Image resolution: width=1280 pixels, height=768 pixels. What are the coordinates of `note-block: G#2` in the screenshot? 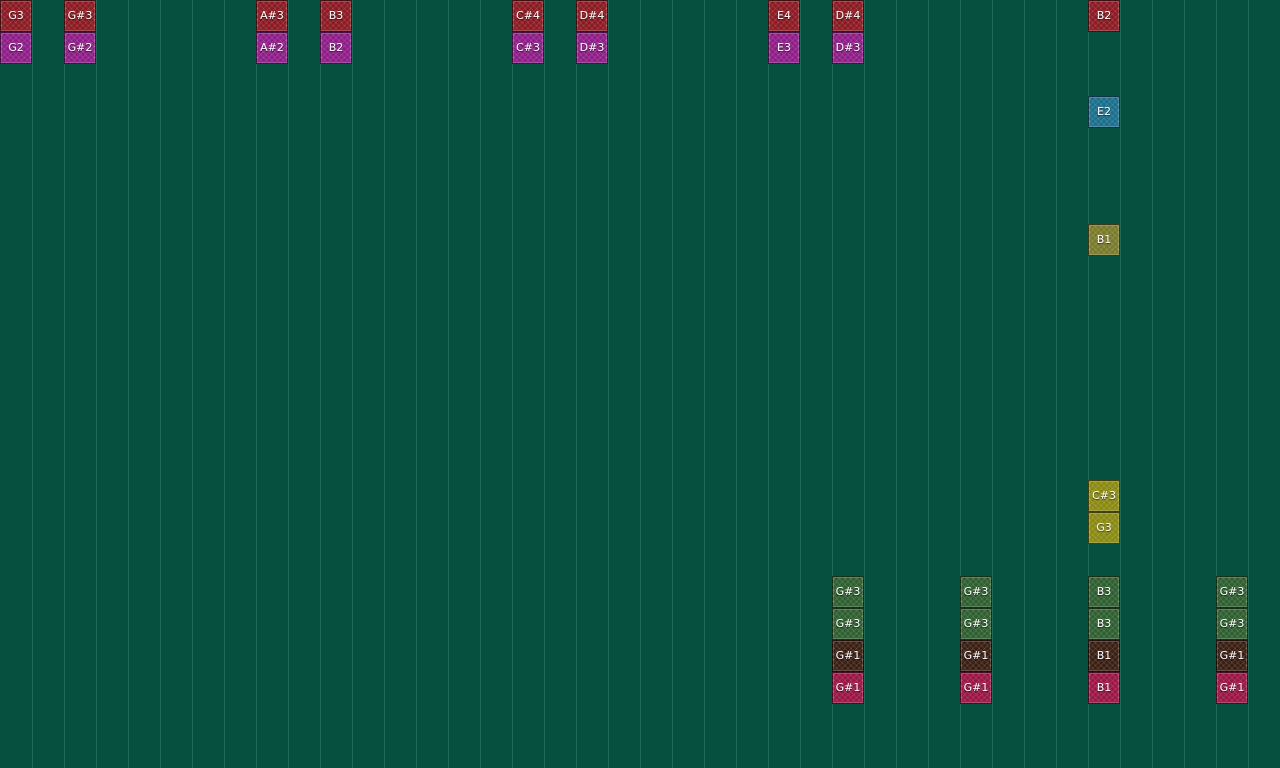 It's located at (80, 48).